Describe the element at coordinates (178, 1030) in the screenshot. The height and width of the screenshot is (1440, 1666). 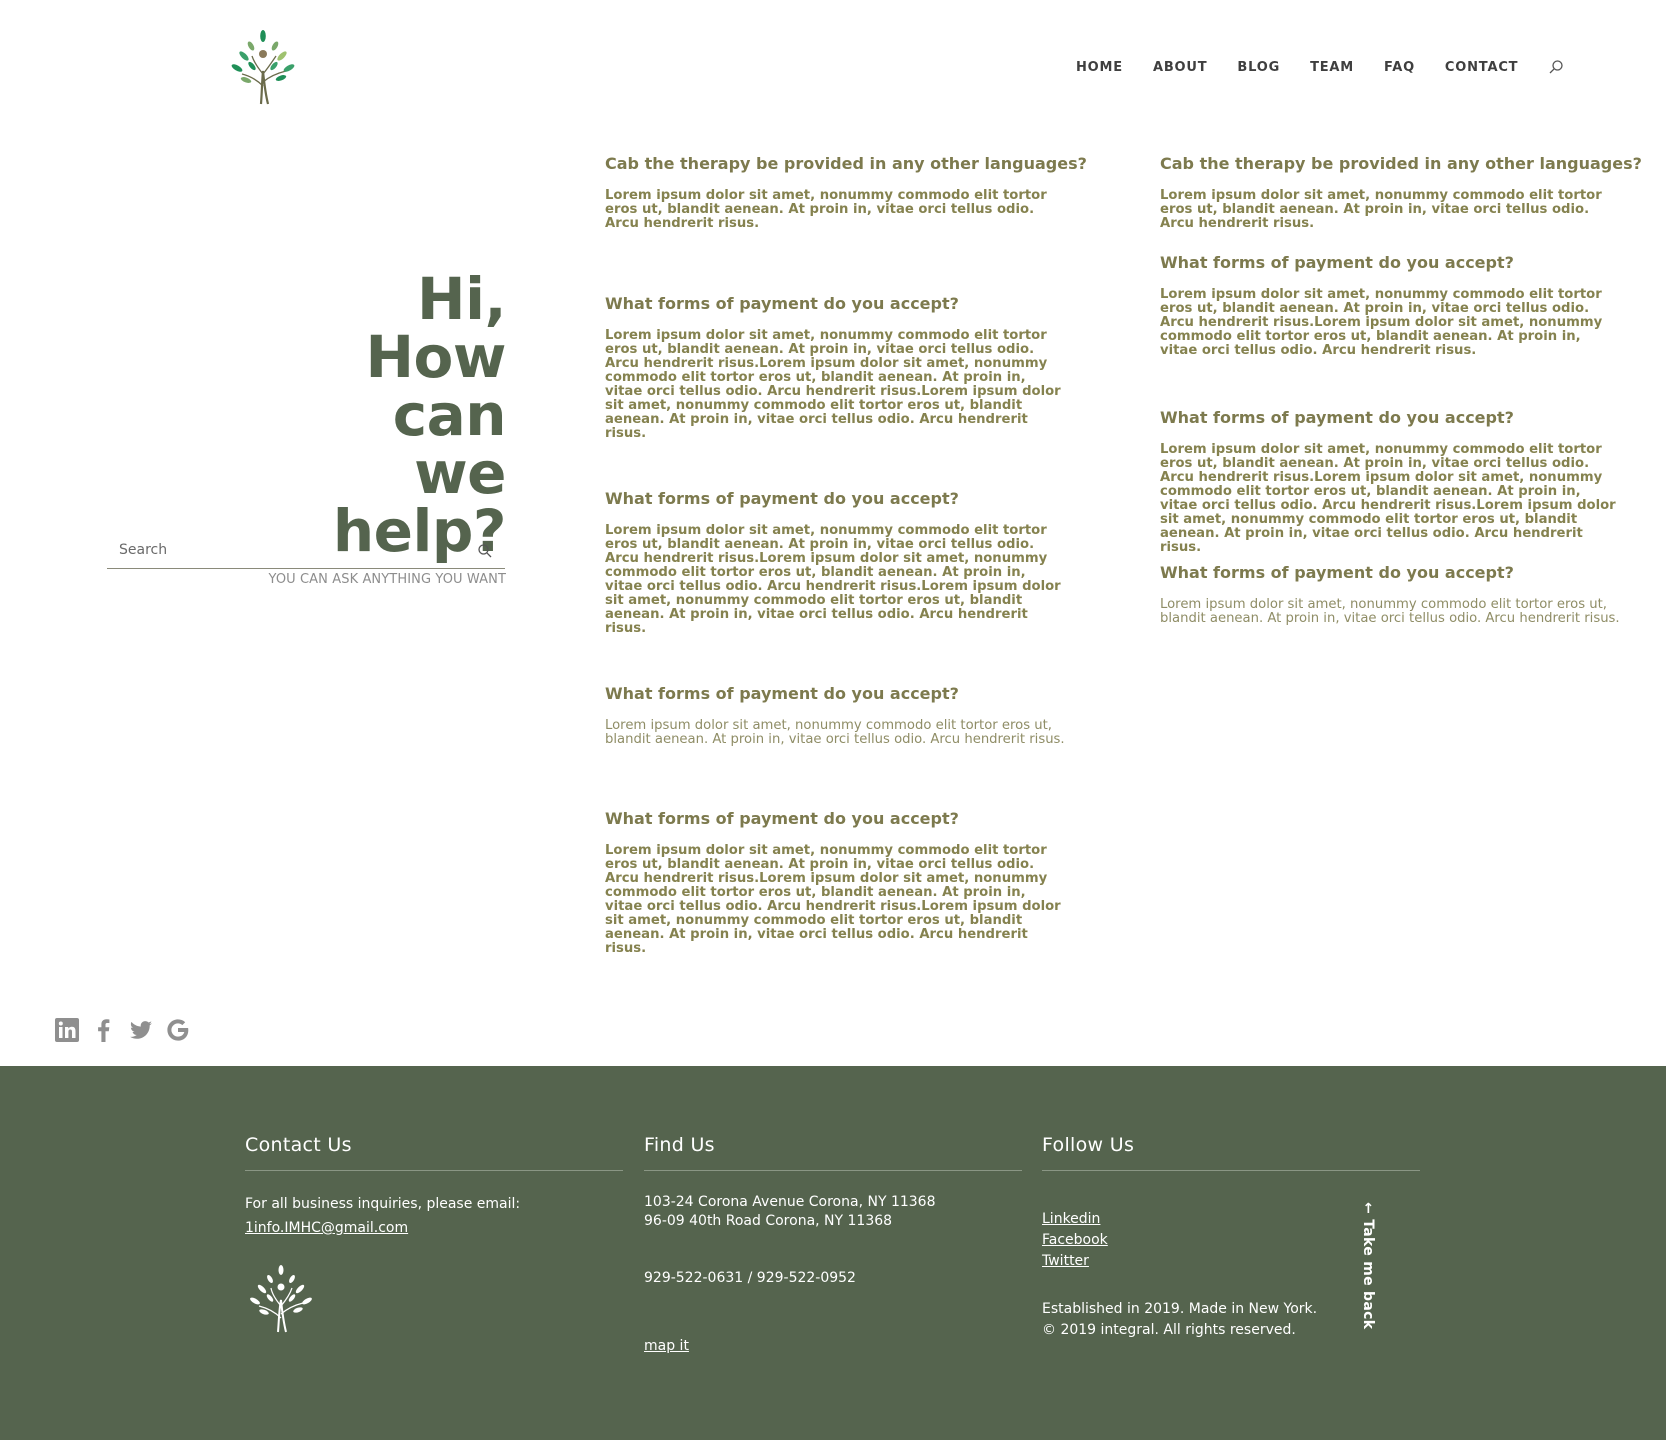
I see `google-icon` at that location.